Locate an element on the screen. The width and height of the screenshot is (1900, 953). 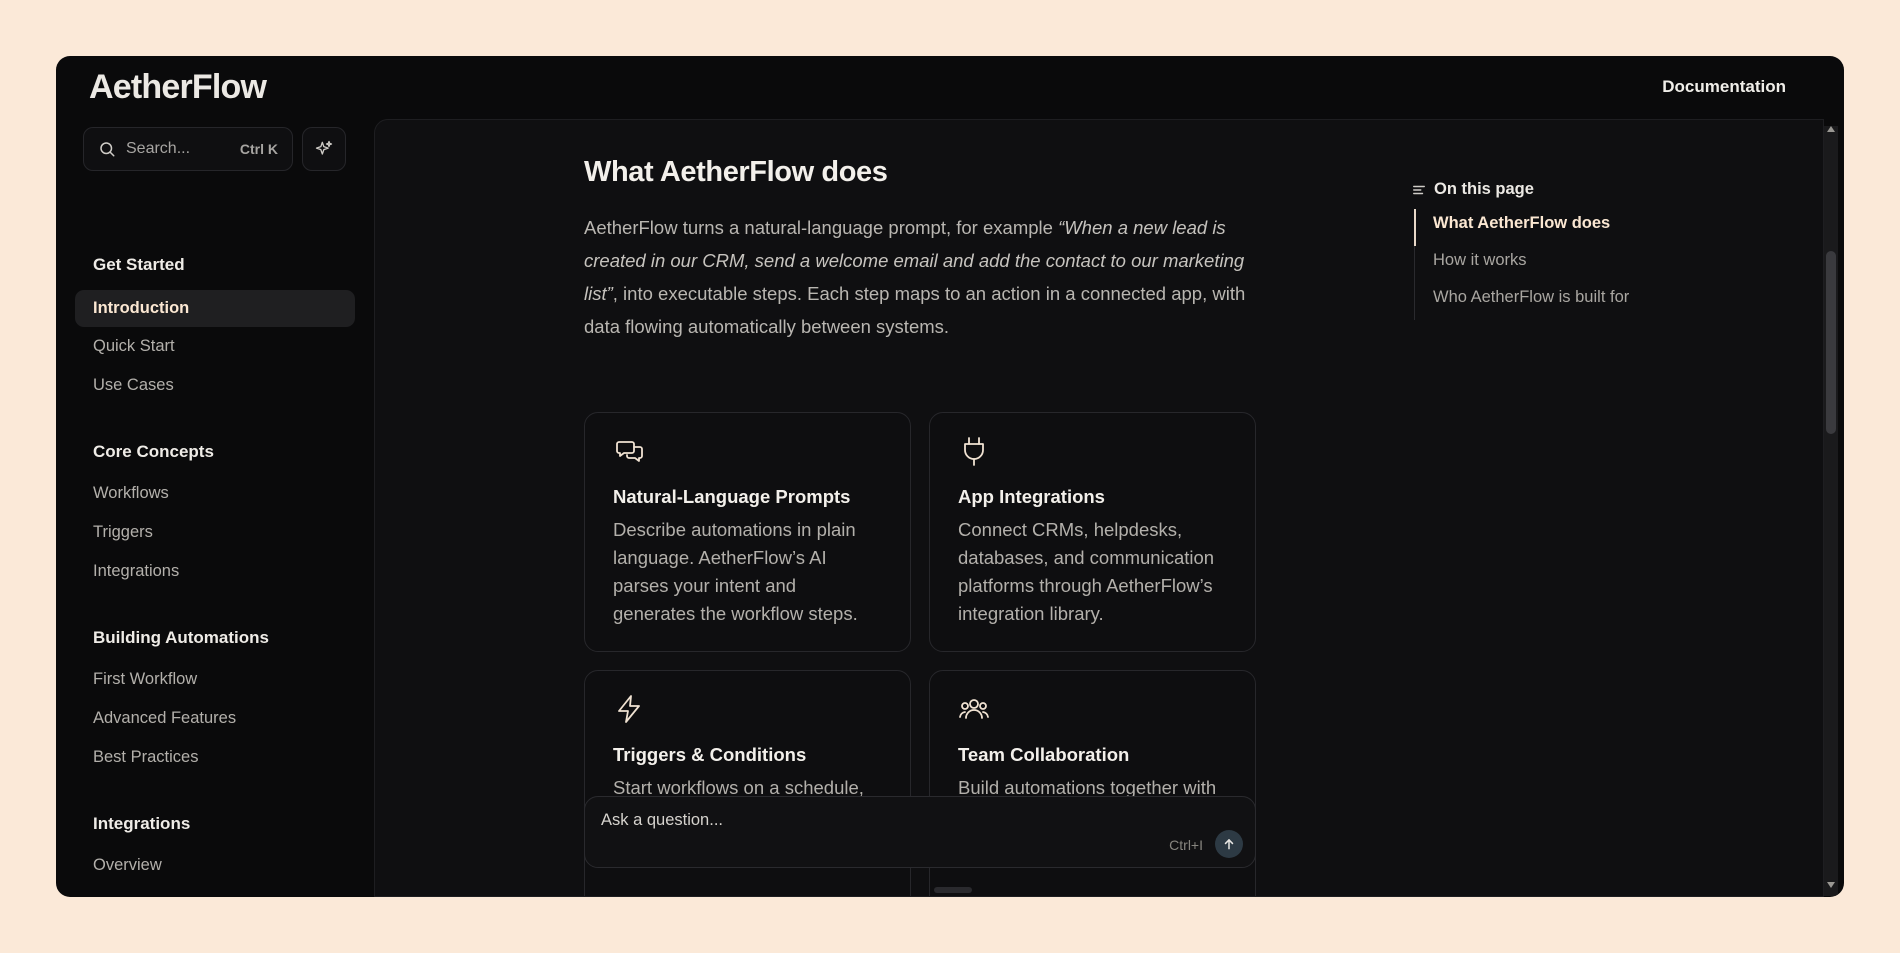
send-button is located at coordinates (1229, 844).